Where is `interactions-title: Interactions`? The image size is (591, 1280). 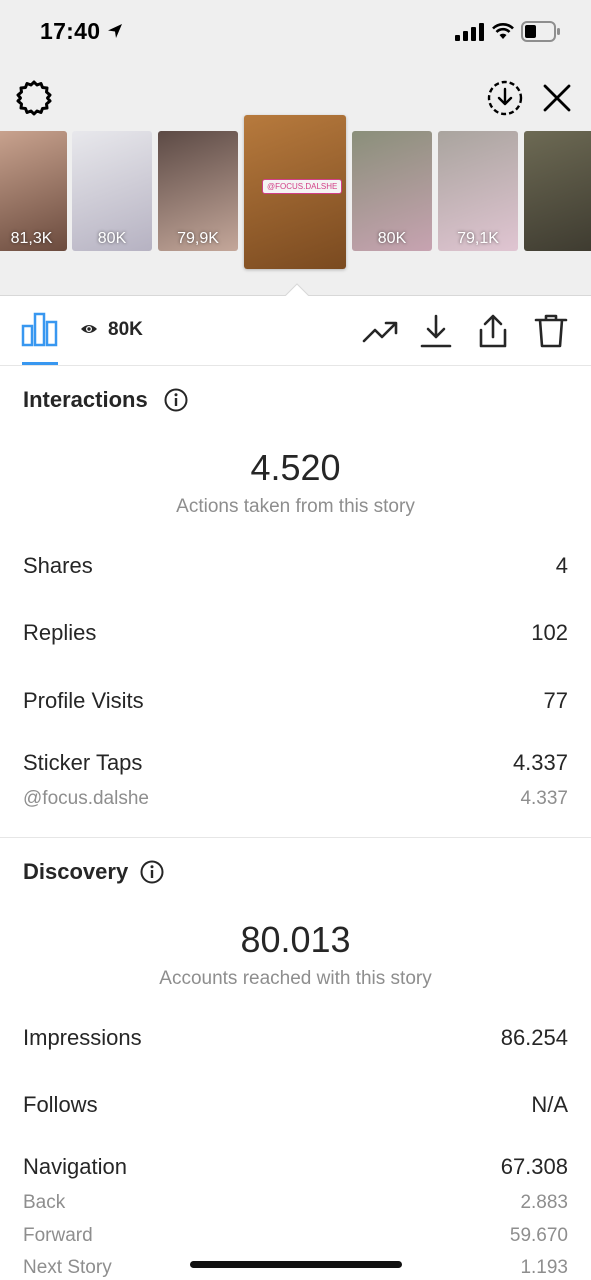
interactions-title: Interactions is located at coordinates (85, 399).